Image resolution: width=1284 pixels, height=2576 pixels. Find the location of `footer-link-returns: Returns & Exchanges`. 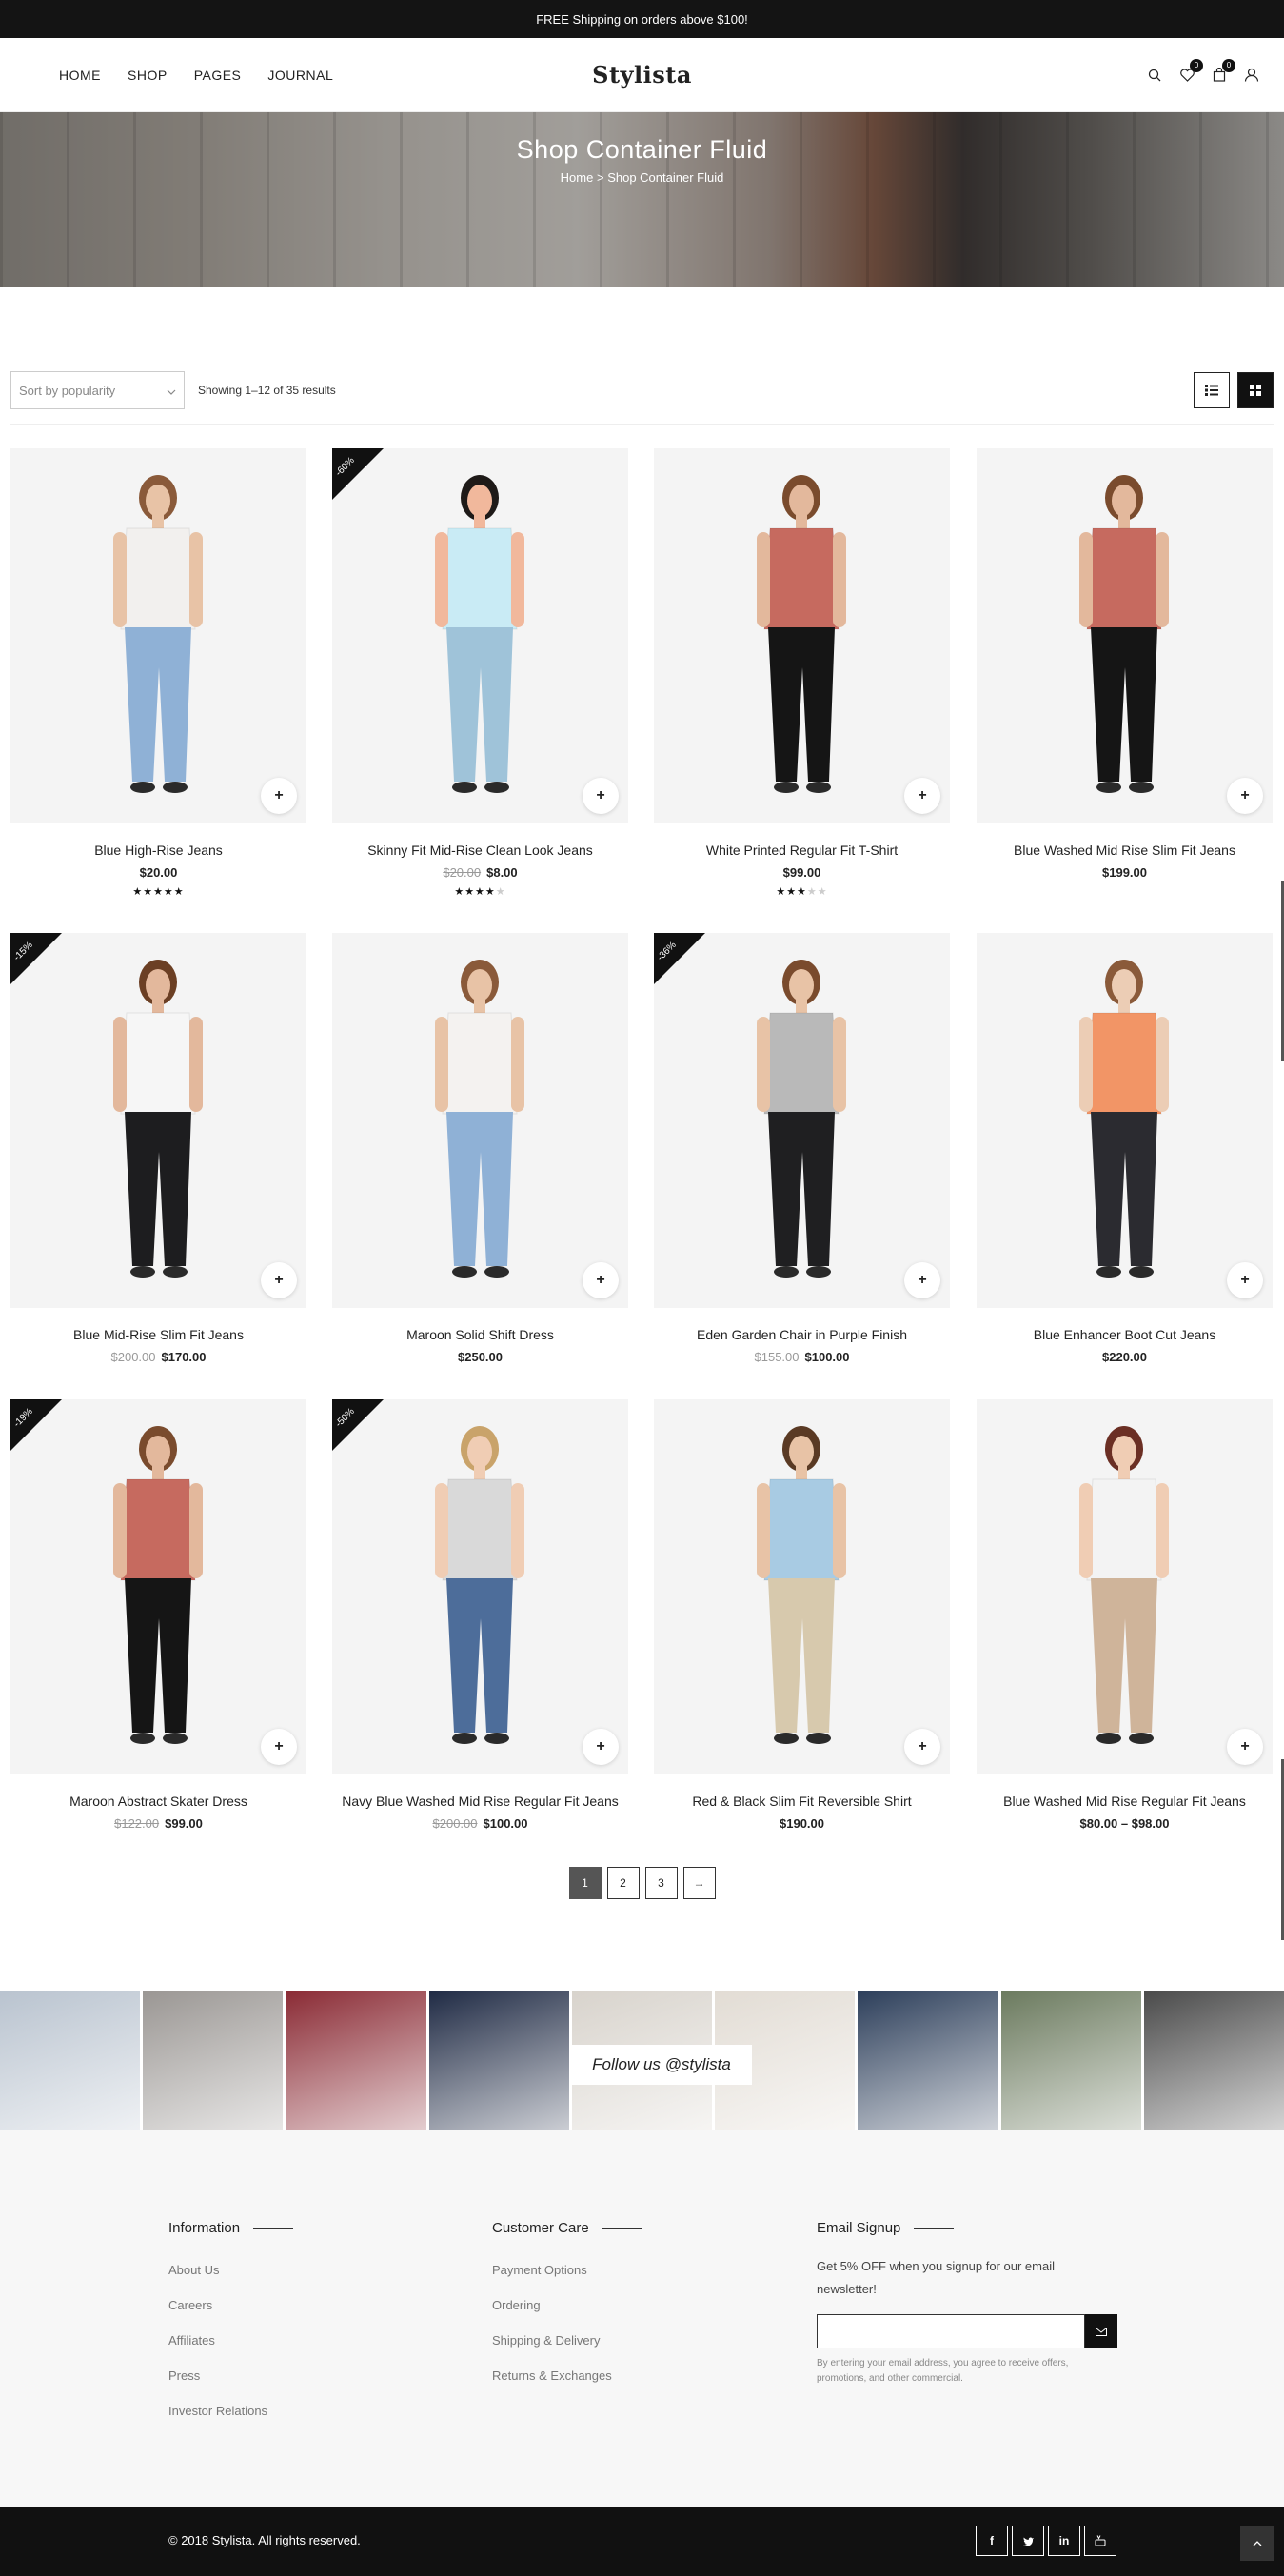

footer-link-returns: Returns & Exchanges is located at coordinates (567, 2375).